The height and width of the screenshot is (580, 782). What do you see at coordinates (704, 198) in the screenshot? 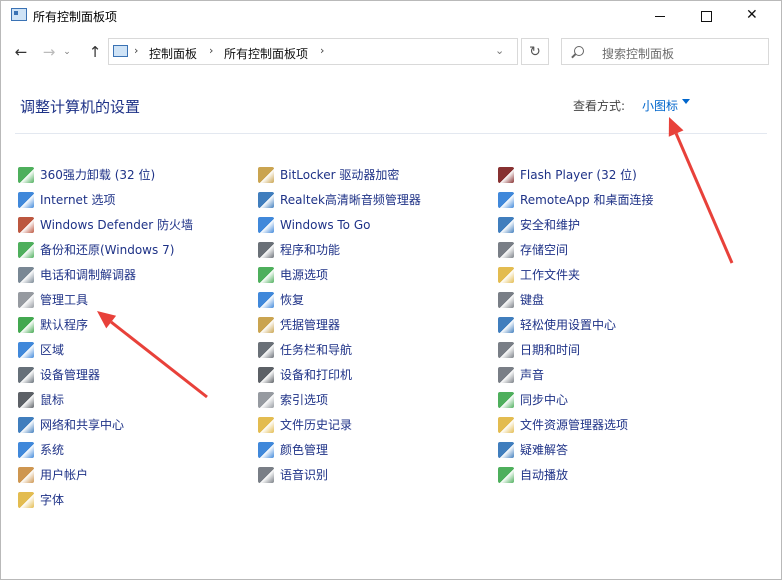
I see `annotation-arrow-view-shaft` at bounding box center [704, 198].